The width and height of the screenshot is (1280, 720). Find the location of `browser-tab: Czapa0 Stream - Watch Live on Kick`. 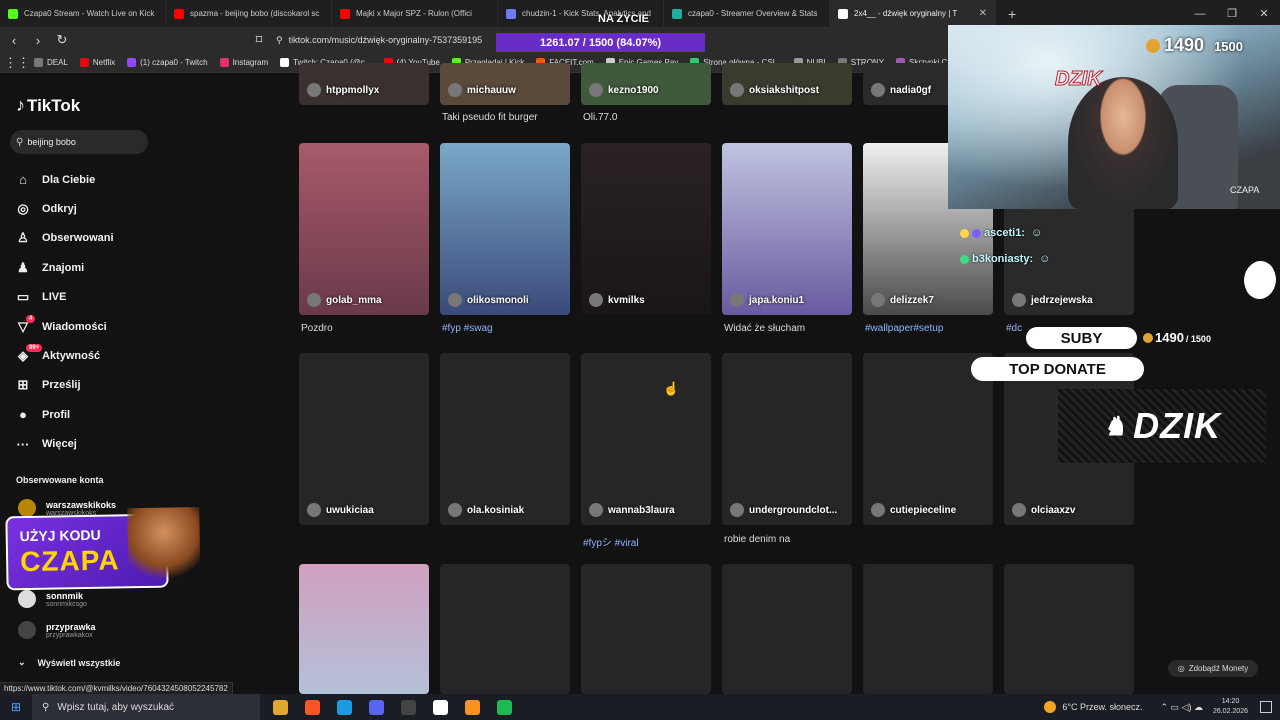

browser-tab: Czapa0 Stream - Watch Live on Kick is located at coordinates (83, 13).